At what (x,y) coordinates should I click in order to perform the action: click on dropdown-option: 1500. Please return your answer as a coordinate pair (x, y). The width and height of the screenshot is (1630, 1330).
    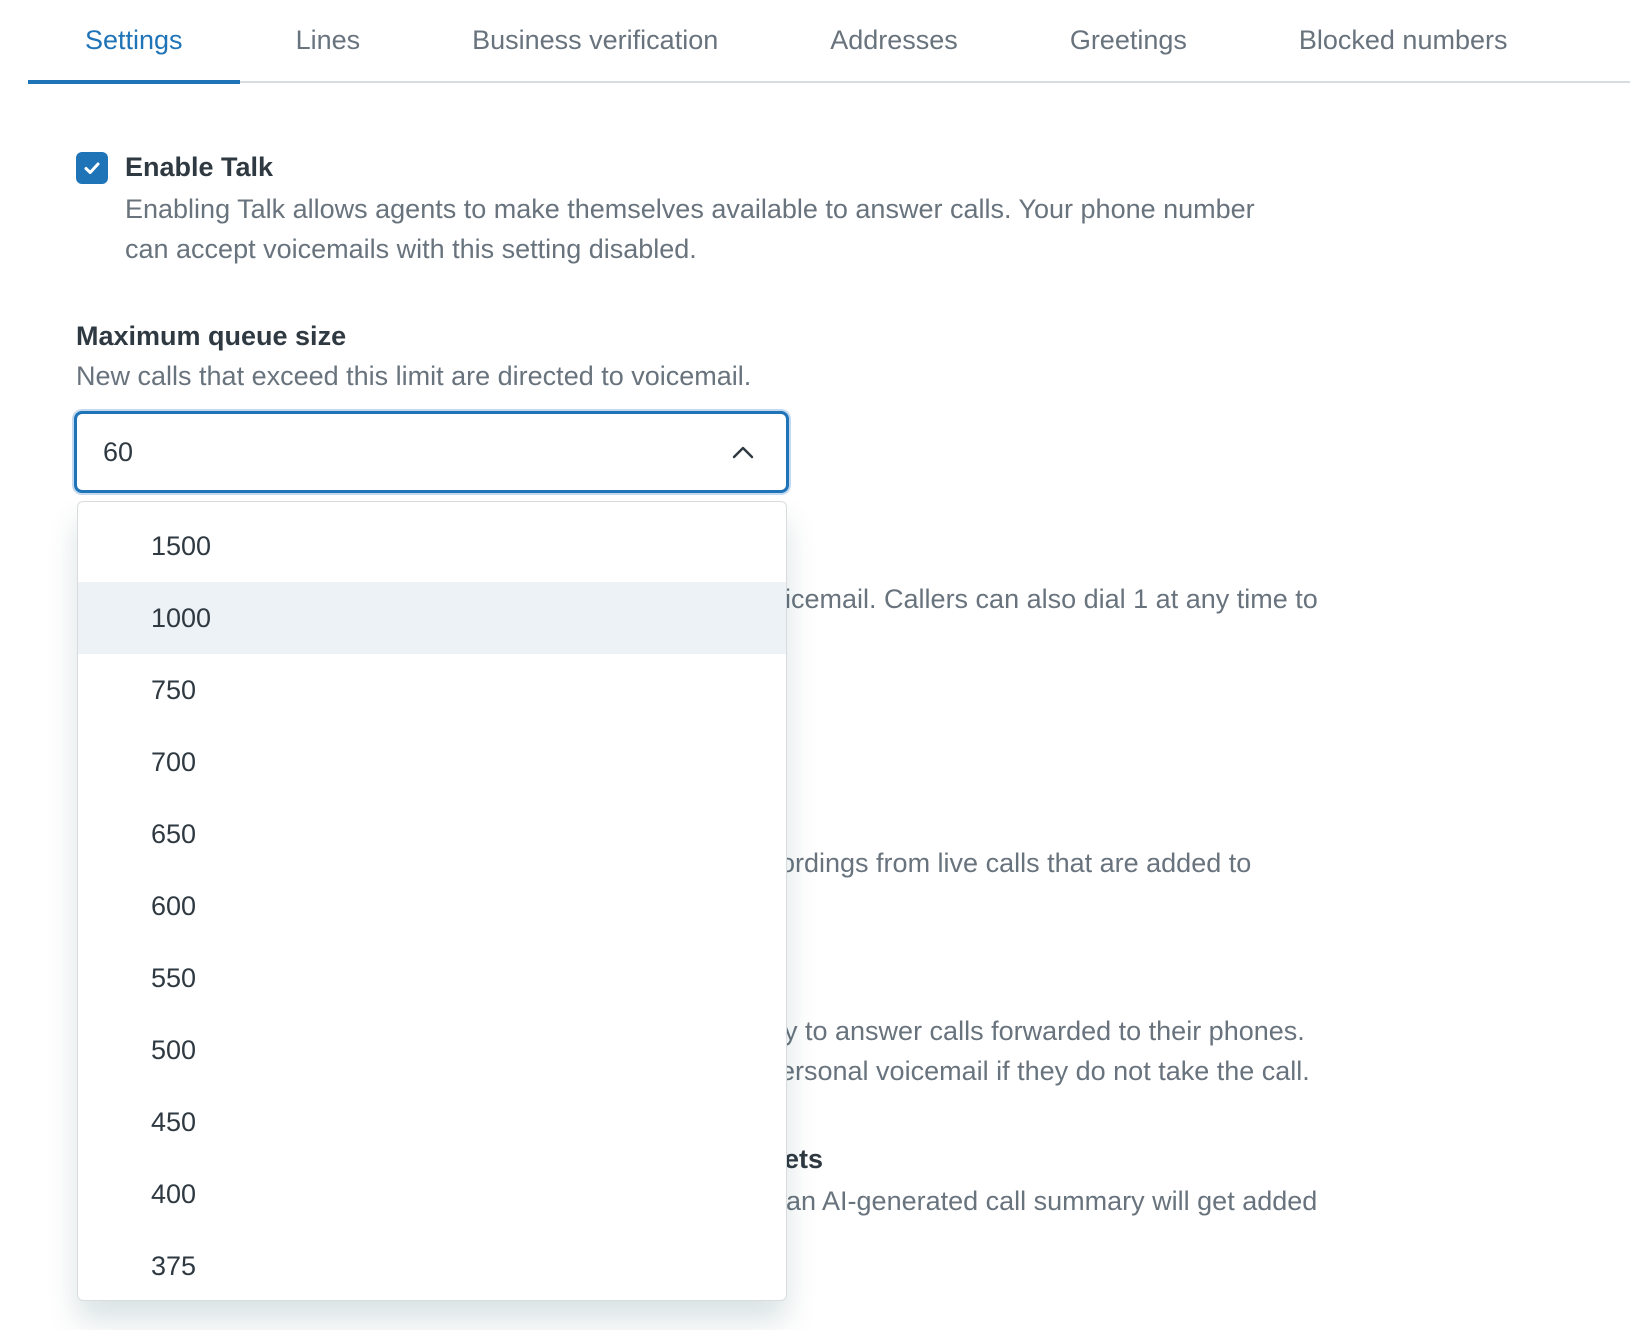
    Looking at the image, I should click on (432, 546).